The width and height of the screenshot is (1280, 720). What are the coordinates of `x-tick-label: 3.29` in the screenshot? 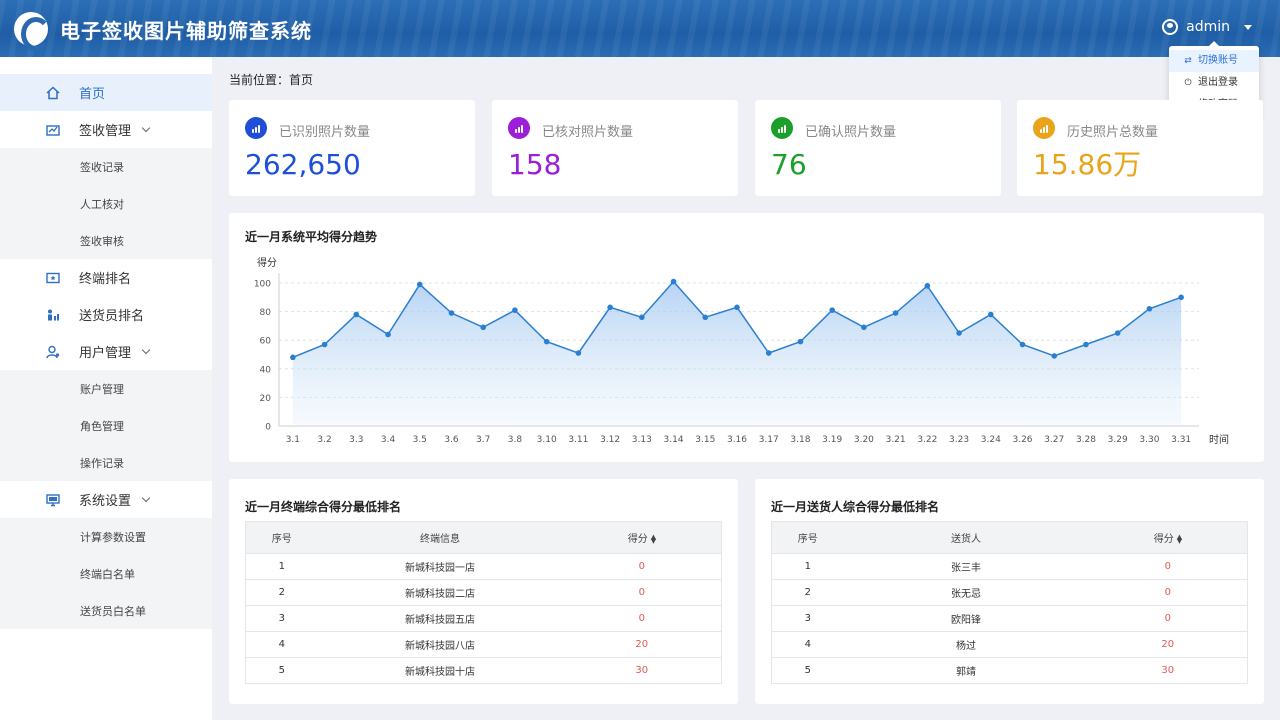 It's located at (1118, 440).